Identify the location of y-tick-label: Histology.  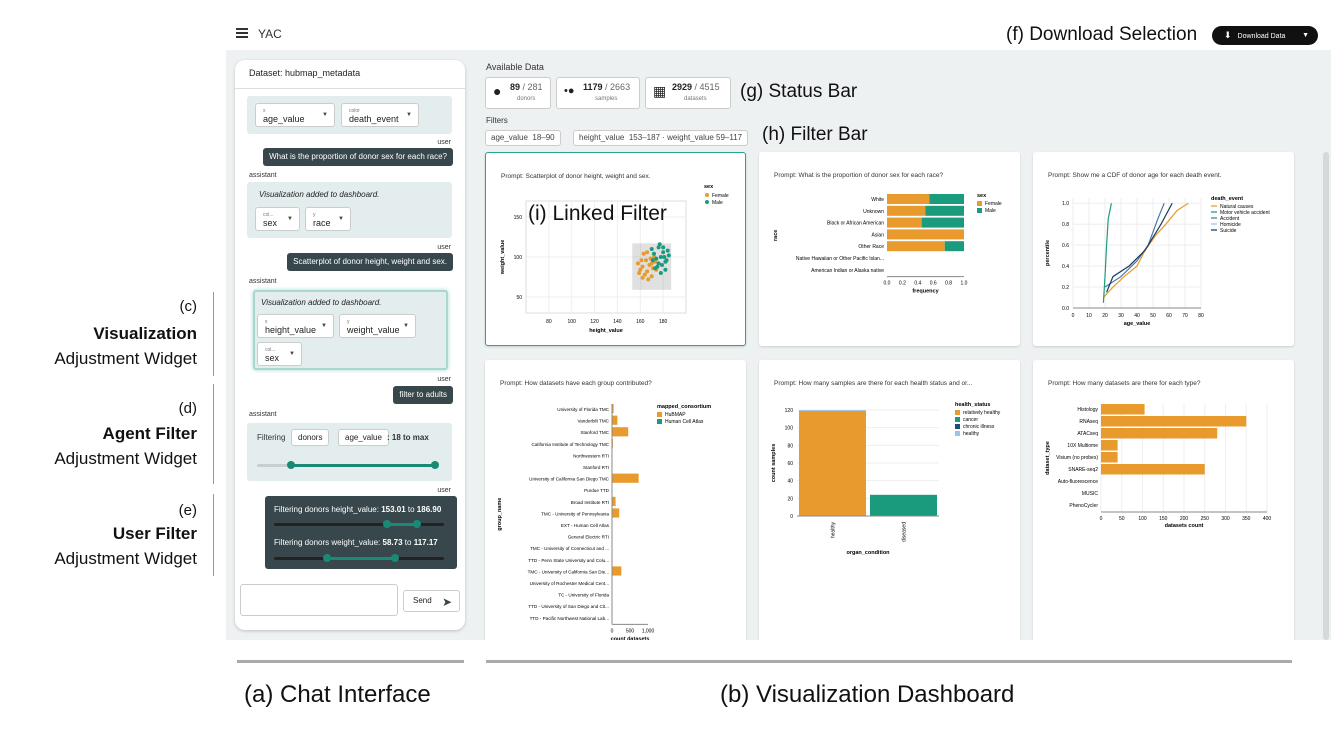
(1087, 410).